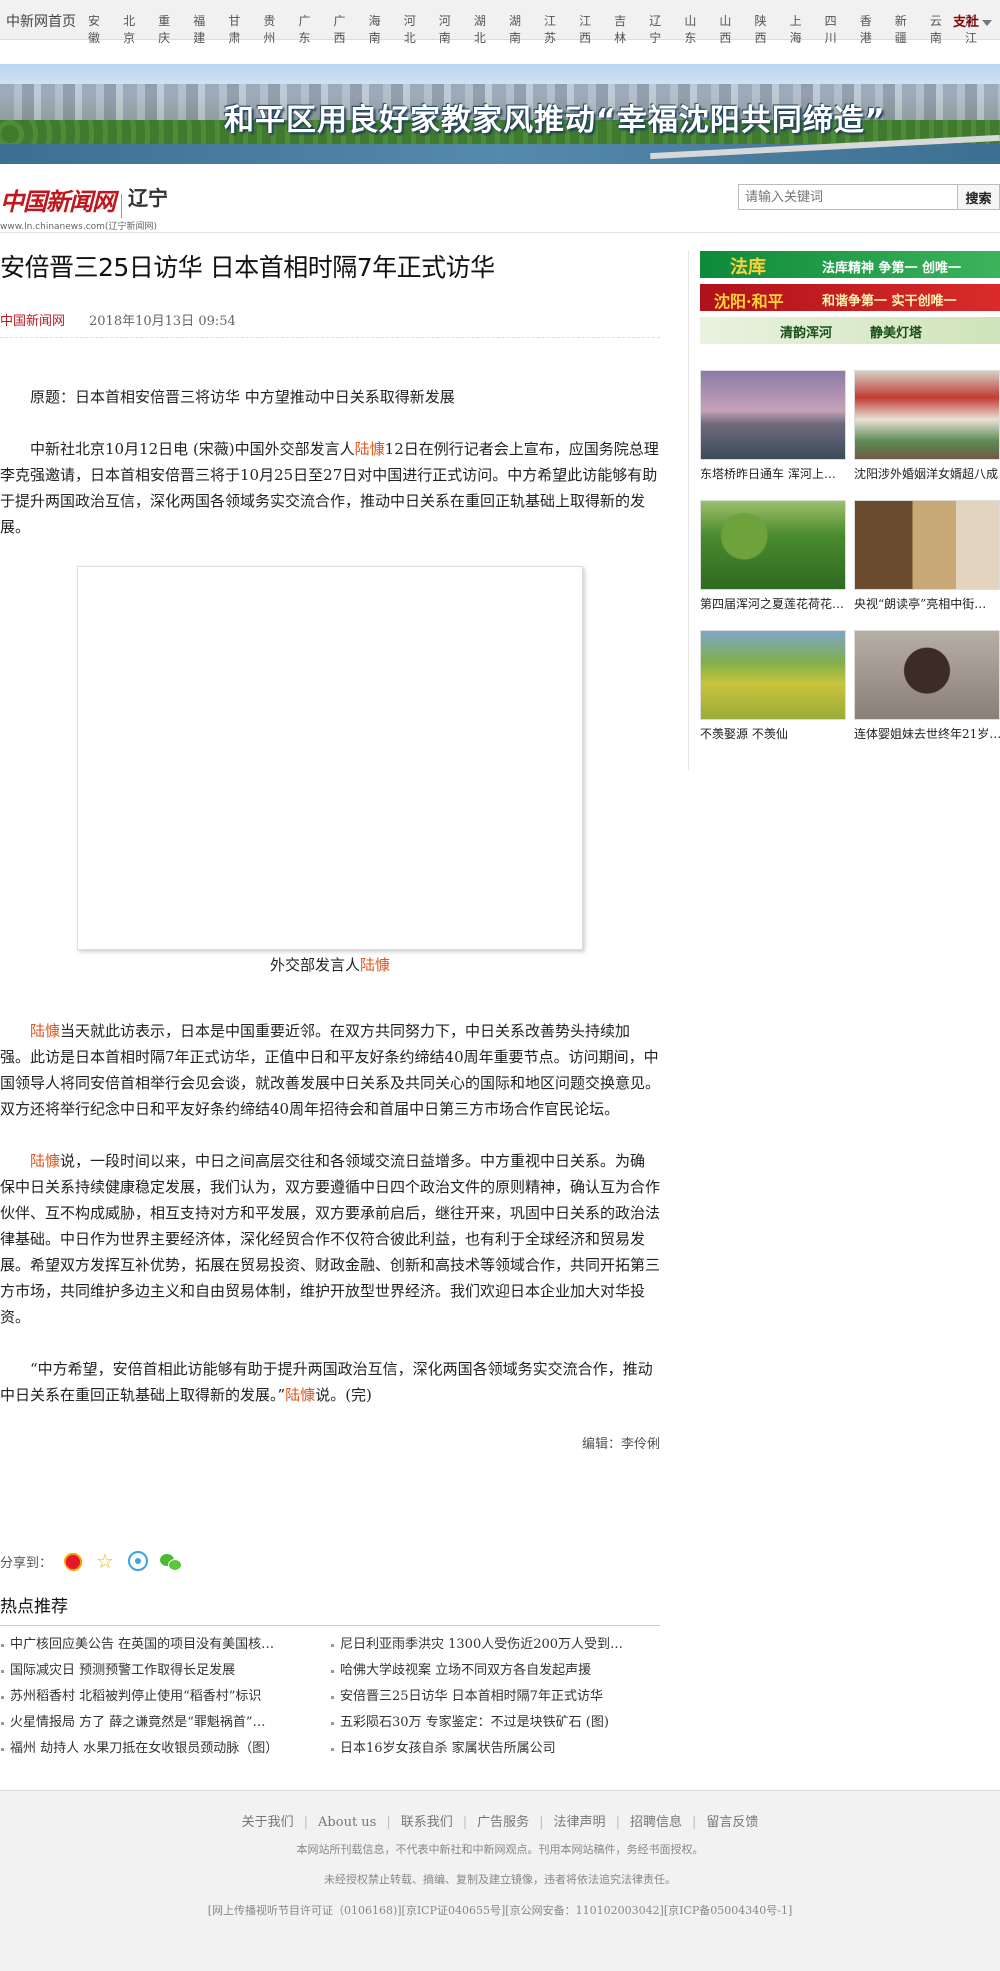 The width and height of the screenshot is (1000, 1971). Describe the element at coordinates (74, 1561) in the screenshot. I see `weibo-icon` at that location.